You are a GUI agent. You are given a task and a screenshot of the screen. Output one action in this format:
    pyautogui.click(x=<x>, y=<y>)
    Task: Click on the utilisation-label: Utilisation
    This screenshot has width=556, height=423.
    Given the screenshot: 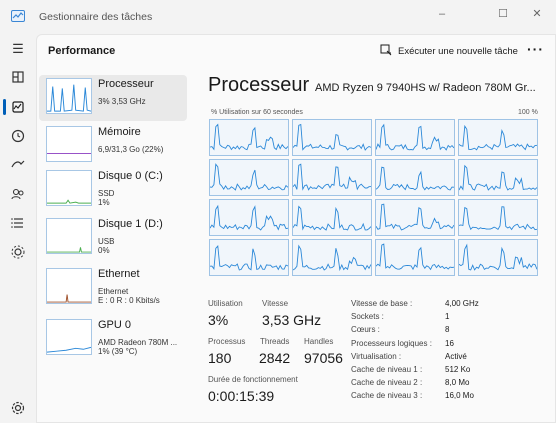 What is the action you would take?
    pyautogui.click(x=225, y=303)
    